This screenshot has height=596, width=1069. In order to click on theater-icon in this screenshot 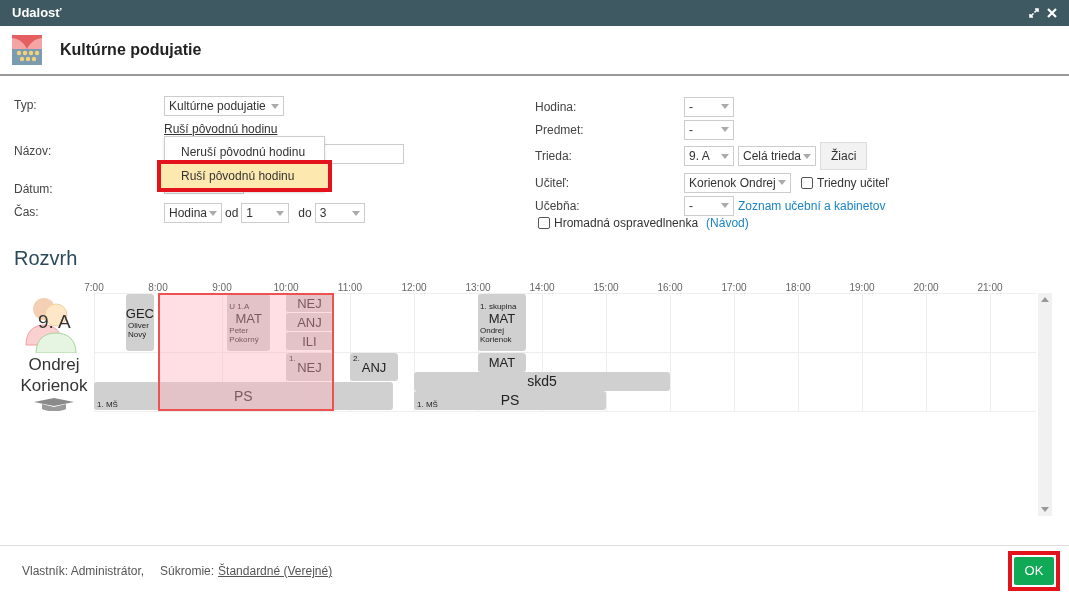, I will do `click(27, 50)`.